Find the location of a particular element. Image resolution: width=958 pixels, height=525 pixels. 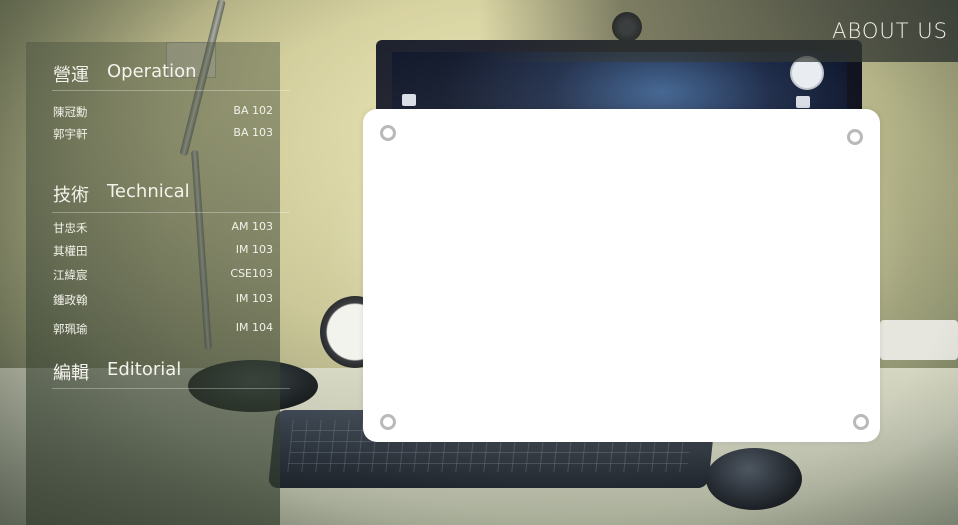

member-dept: BA 103 is located at coordinates (253, 132).